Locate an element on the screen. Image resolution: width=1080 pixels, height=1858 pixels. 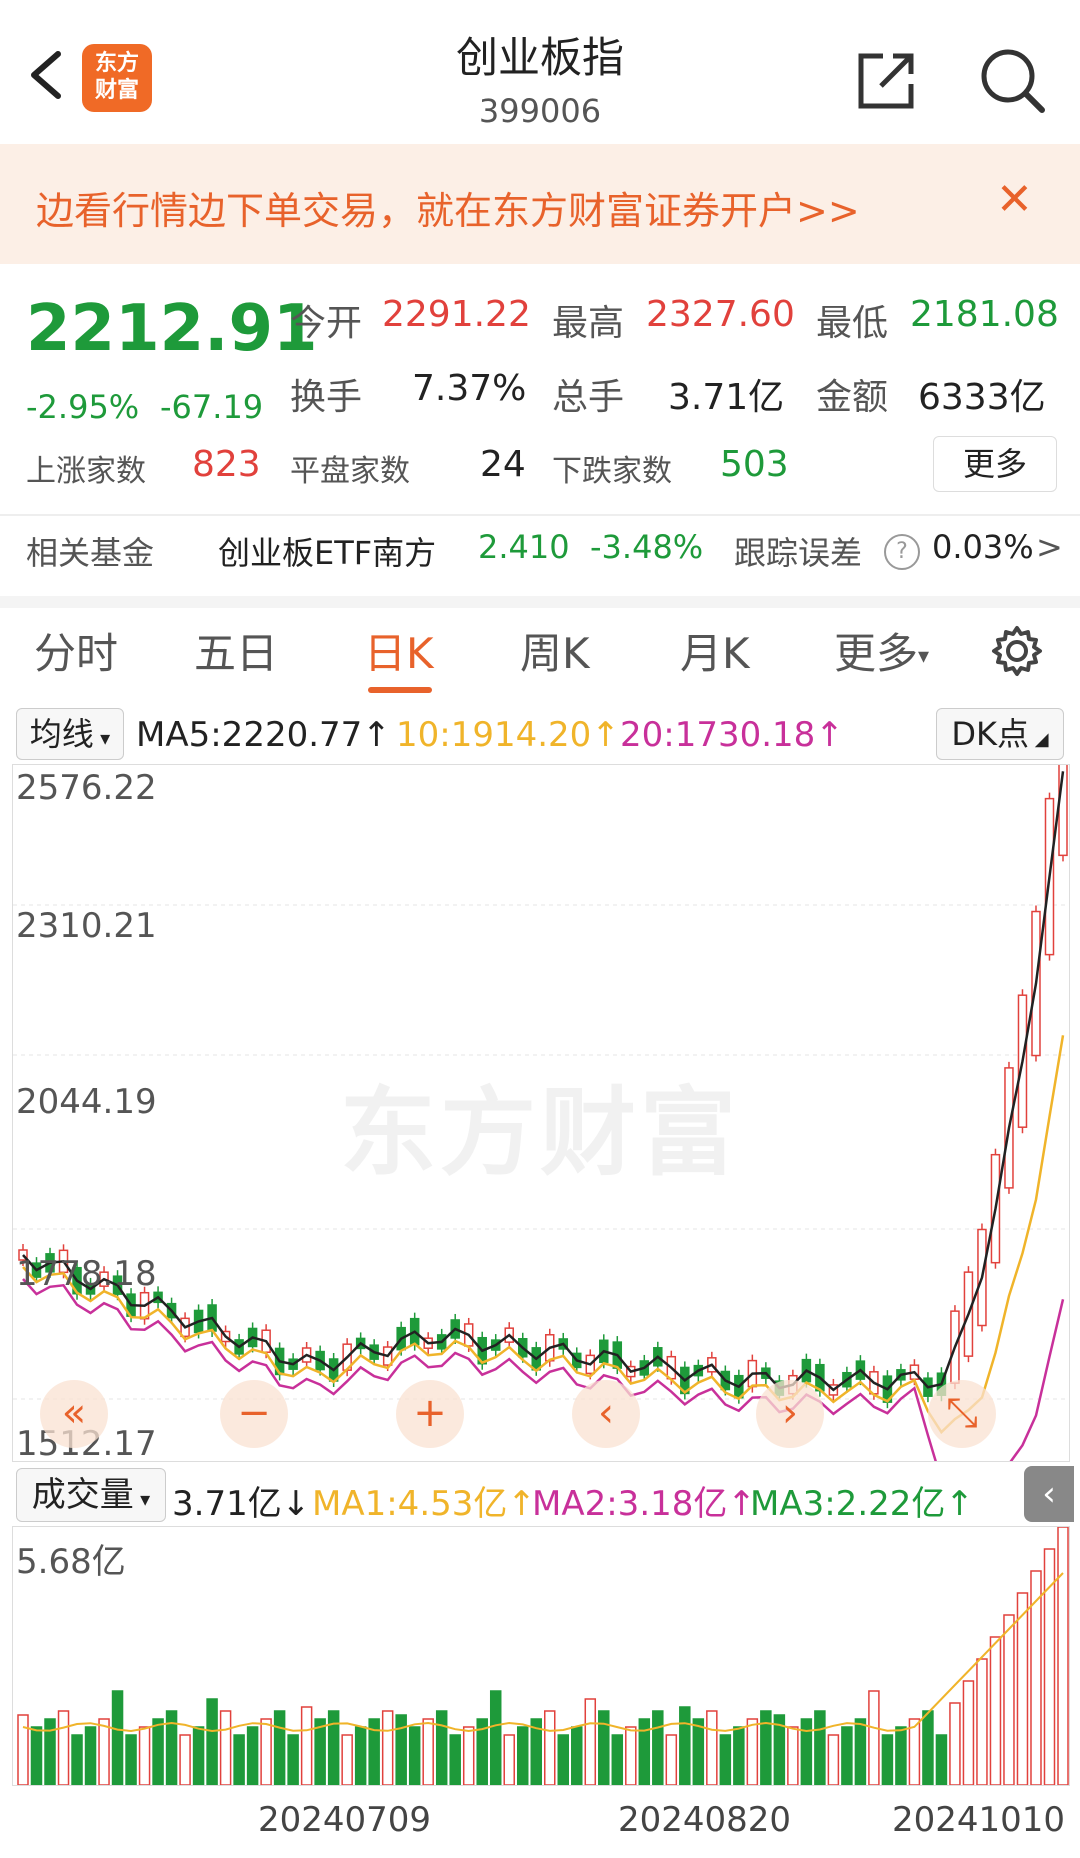
volume-label: 总手 is located at coordinates (588, 397).